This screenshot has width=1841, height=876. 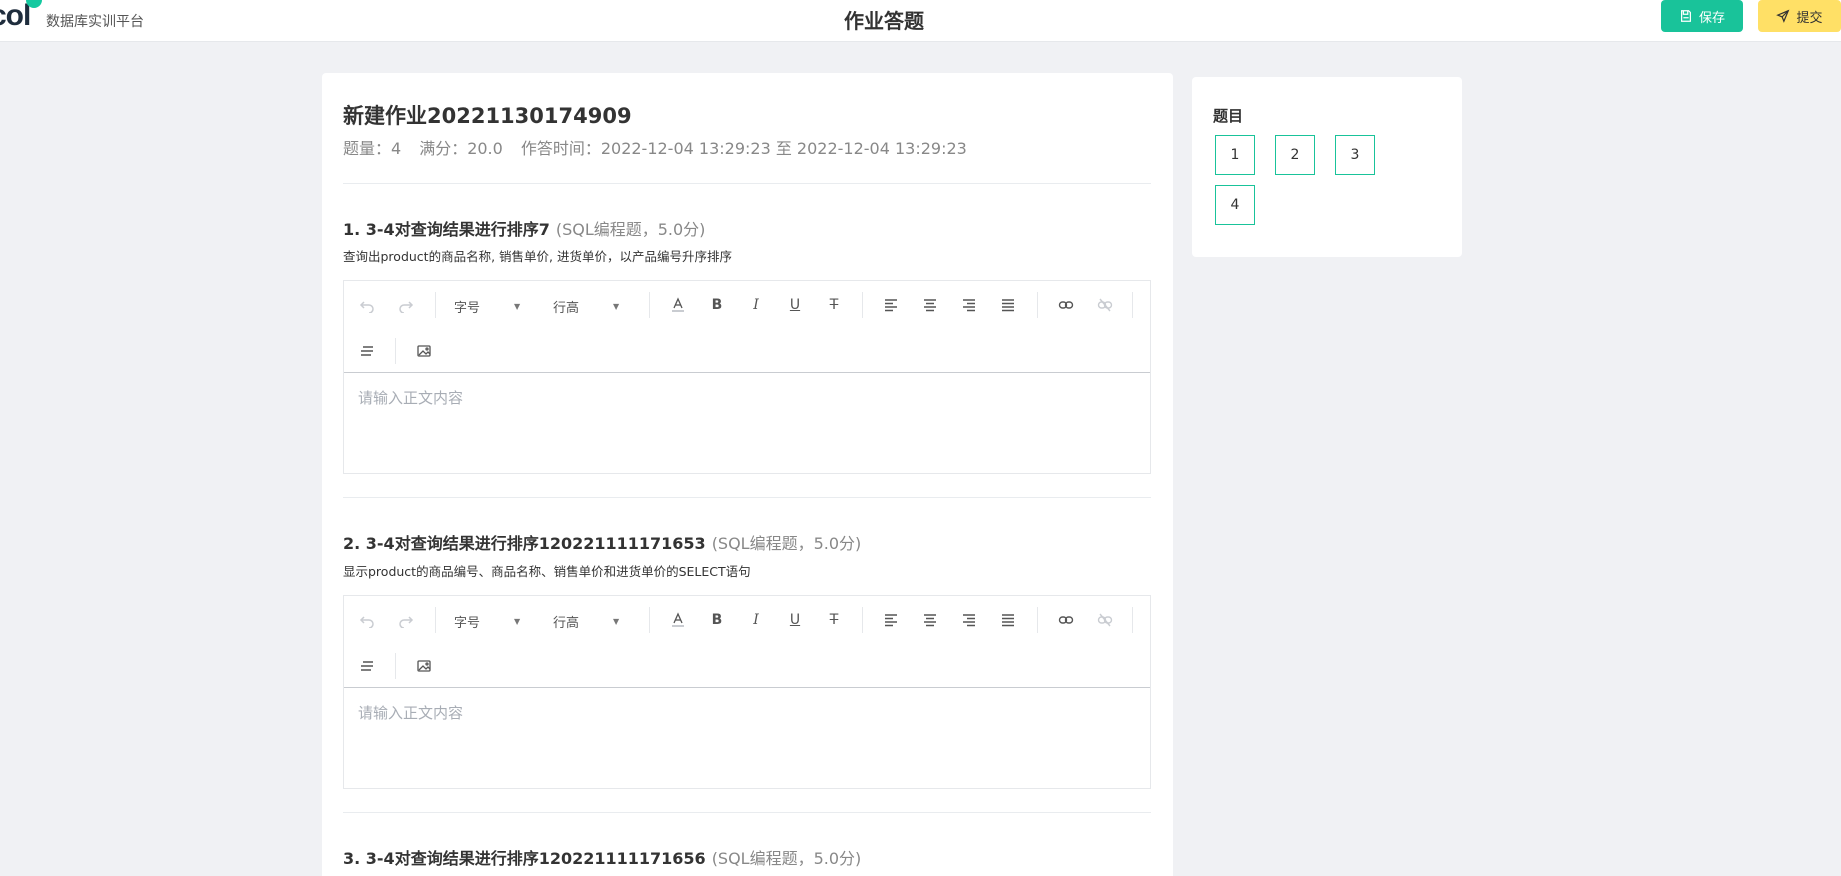 I want to click on submit-button: 提交, so click(x=1799, y=16).